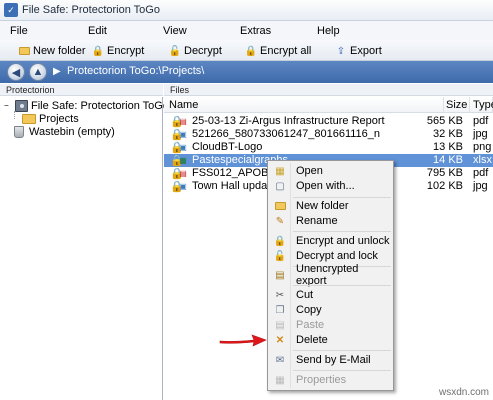  I want to click on menu-item-send-email: ✉ Send by E-Mail, so click(330, 360).